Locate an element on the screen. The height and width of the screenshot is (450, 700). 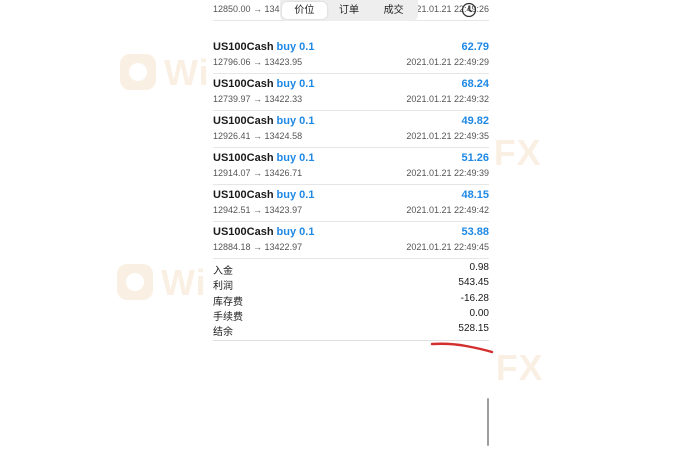
deal-time: 2021.01.21 22:49:35 is located at coordinates (447, 136).